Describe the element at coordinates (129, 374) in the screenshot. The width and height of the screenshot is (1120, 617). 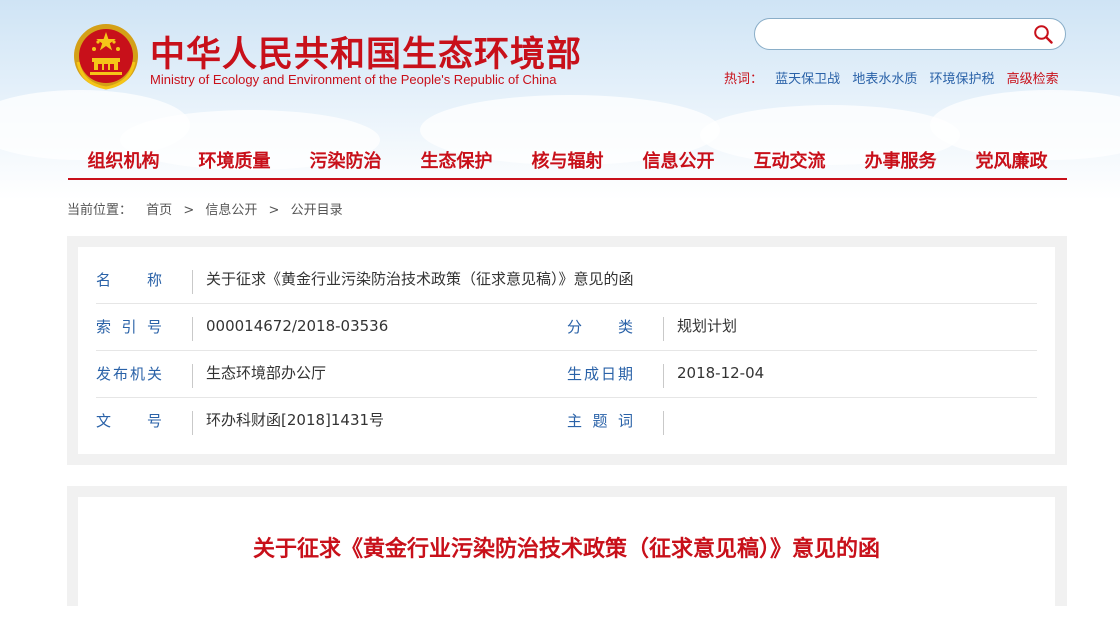
I see `info-label-issuer: 发布机关` at that location.